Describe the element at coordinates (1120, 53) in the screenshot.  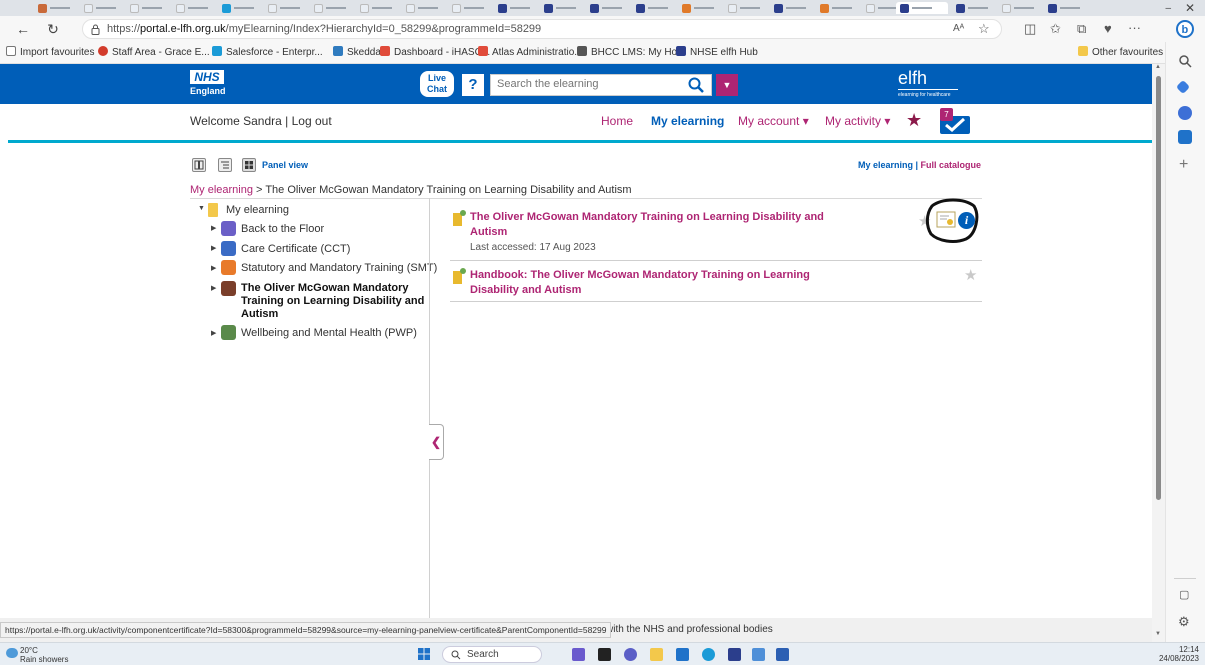
I see `other-favourites: Other favourites` at that location.